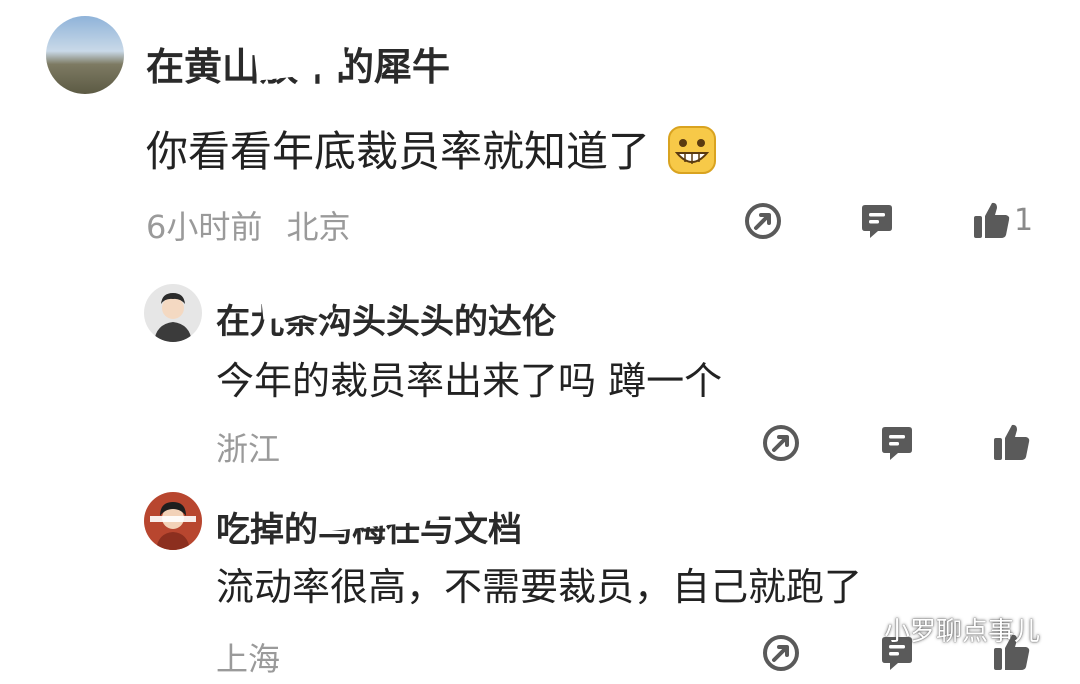  What do you see at coordinates (318, 227) in the screenshot?
I see `comment-location: 北京` at bounding box center [318, 227].